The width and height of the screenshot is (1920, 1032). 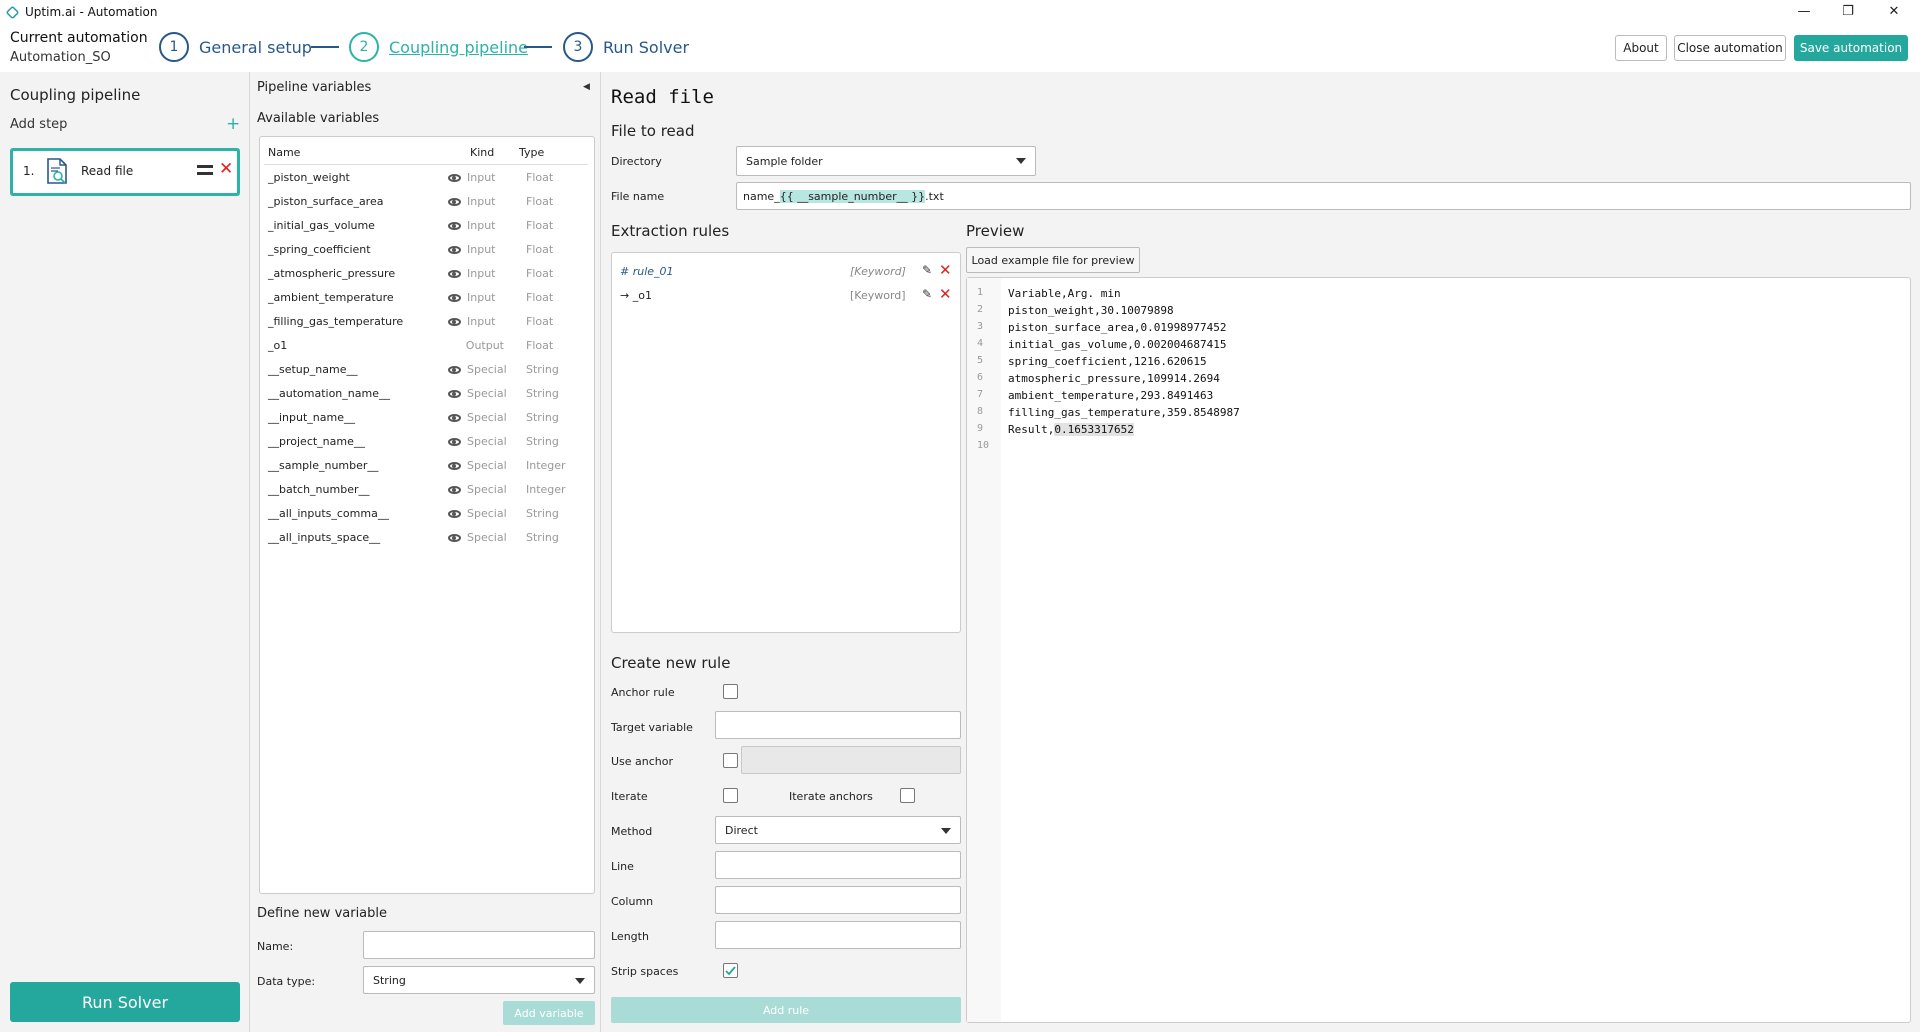 What do you see at coordinates (1851, 48) in the screenshot?
I see `save-automation-button: Save automation` at bounding box center [1851, 48].